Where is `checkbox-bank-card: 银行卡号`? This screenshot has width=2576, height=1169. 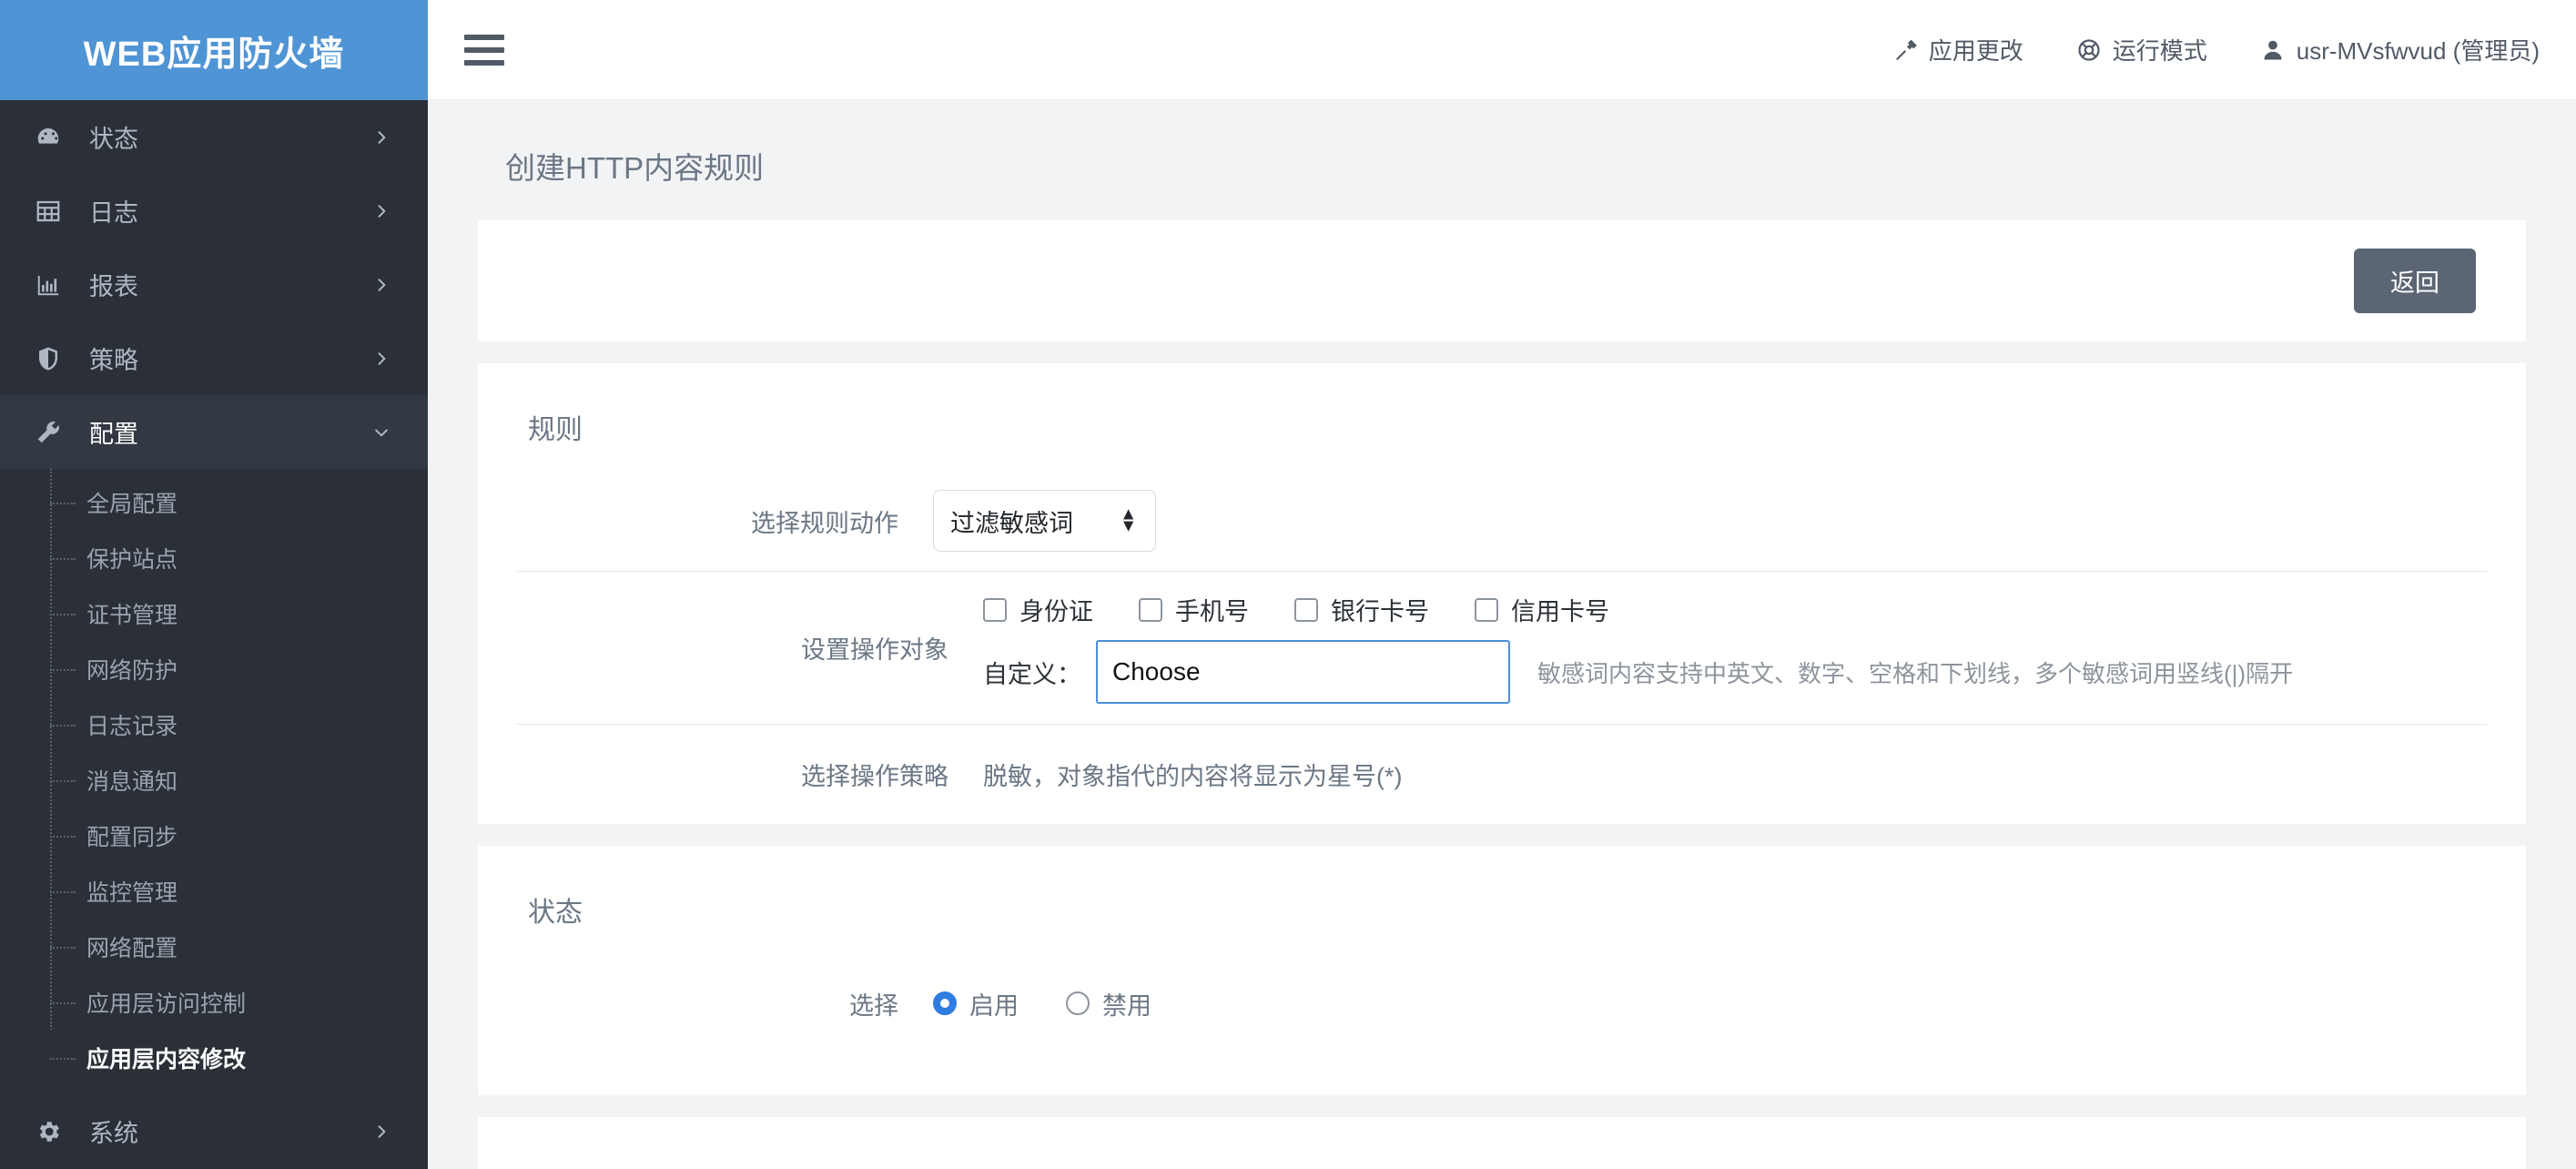
checkbox-bank-card: 银行卡号 is located at coordinates (1361, 609).